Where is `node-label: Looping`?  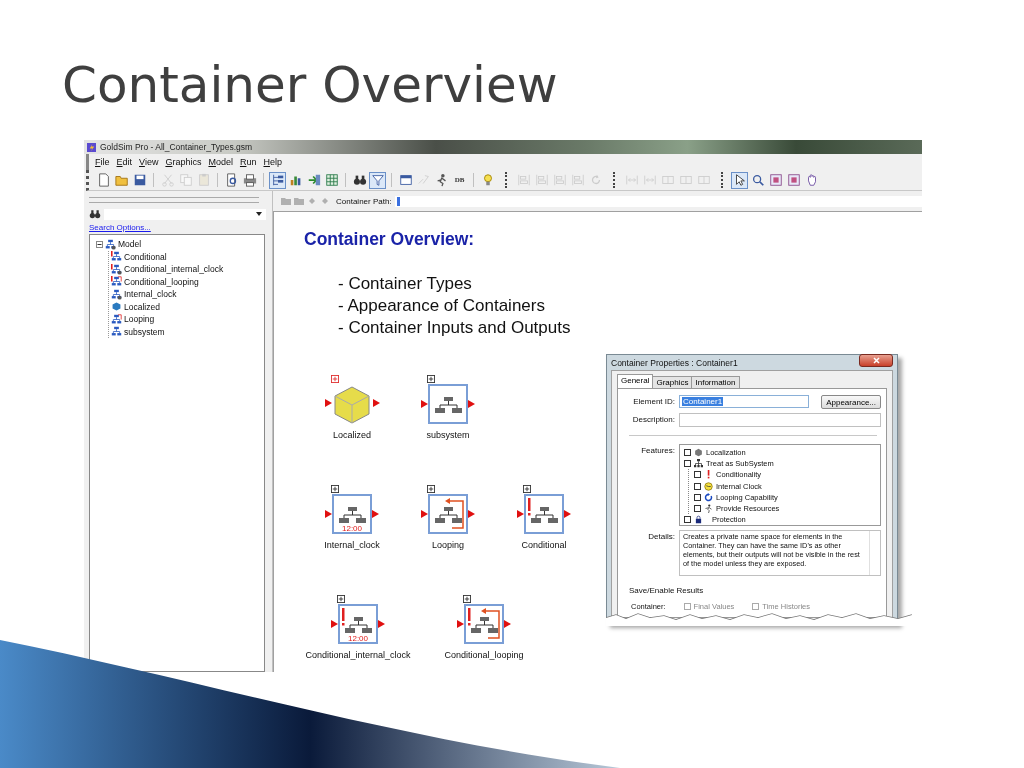
node-label: Looping is located at coordinates (447, 545).